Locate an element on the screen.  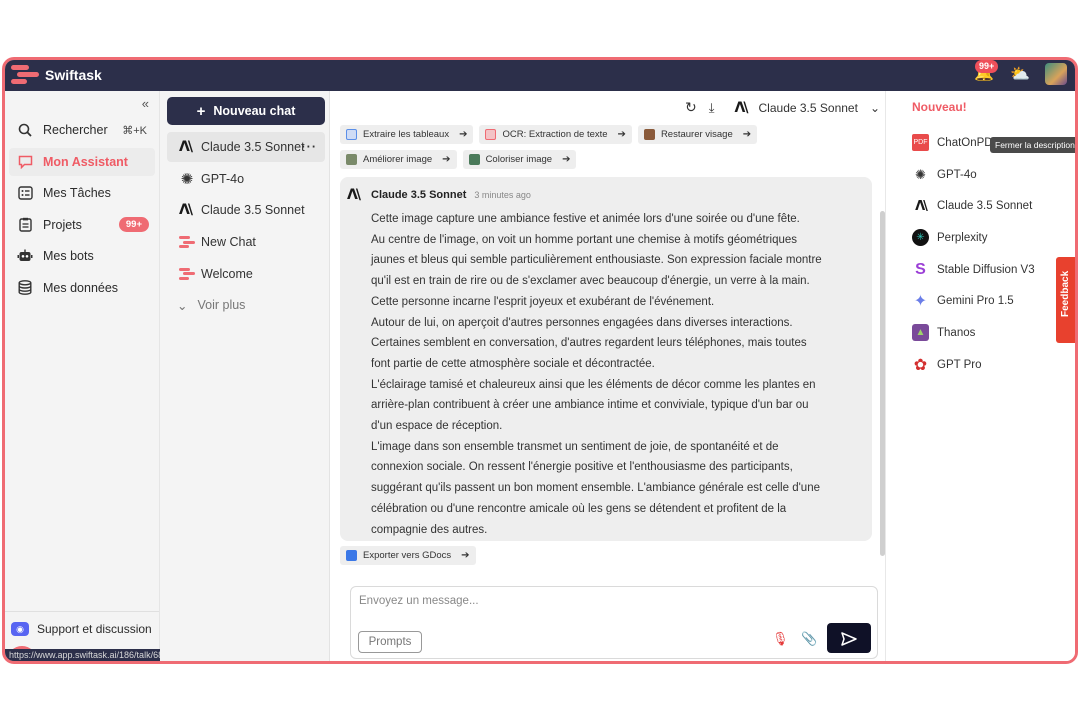
model-item-gpt-pro: ✿ GPT Pro is located at coordinates (973, 365).